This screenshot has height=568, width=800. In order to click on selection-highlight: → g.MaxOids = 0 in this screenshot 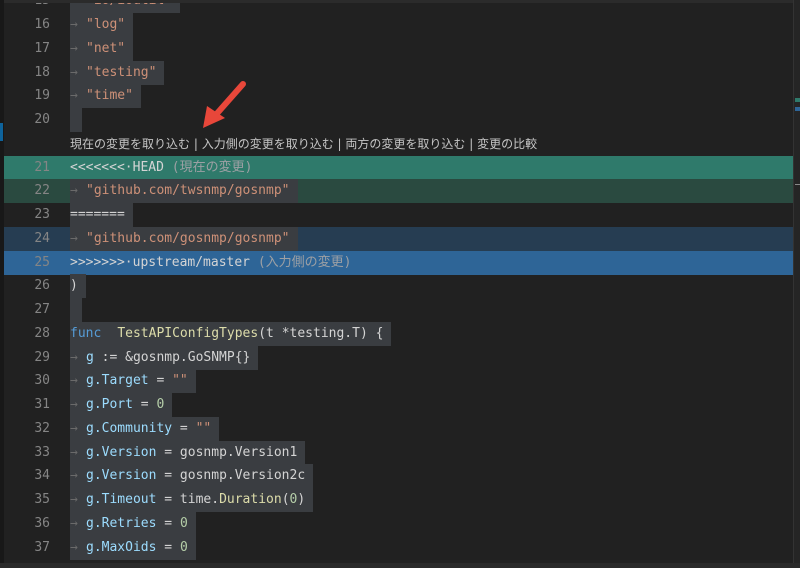, I will do `click(133, 547)`.